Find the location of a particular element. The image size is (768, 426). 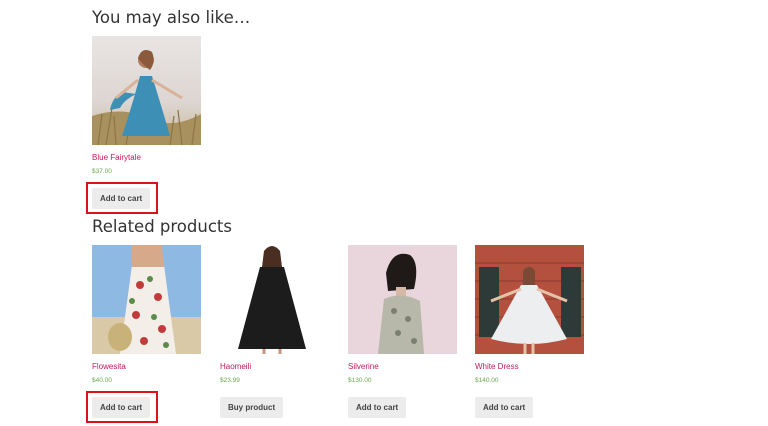

buy-product-button: Buy product is located at coordinates (252, 407).